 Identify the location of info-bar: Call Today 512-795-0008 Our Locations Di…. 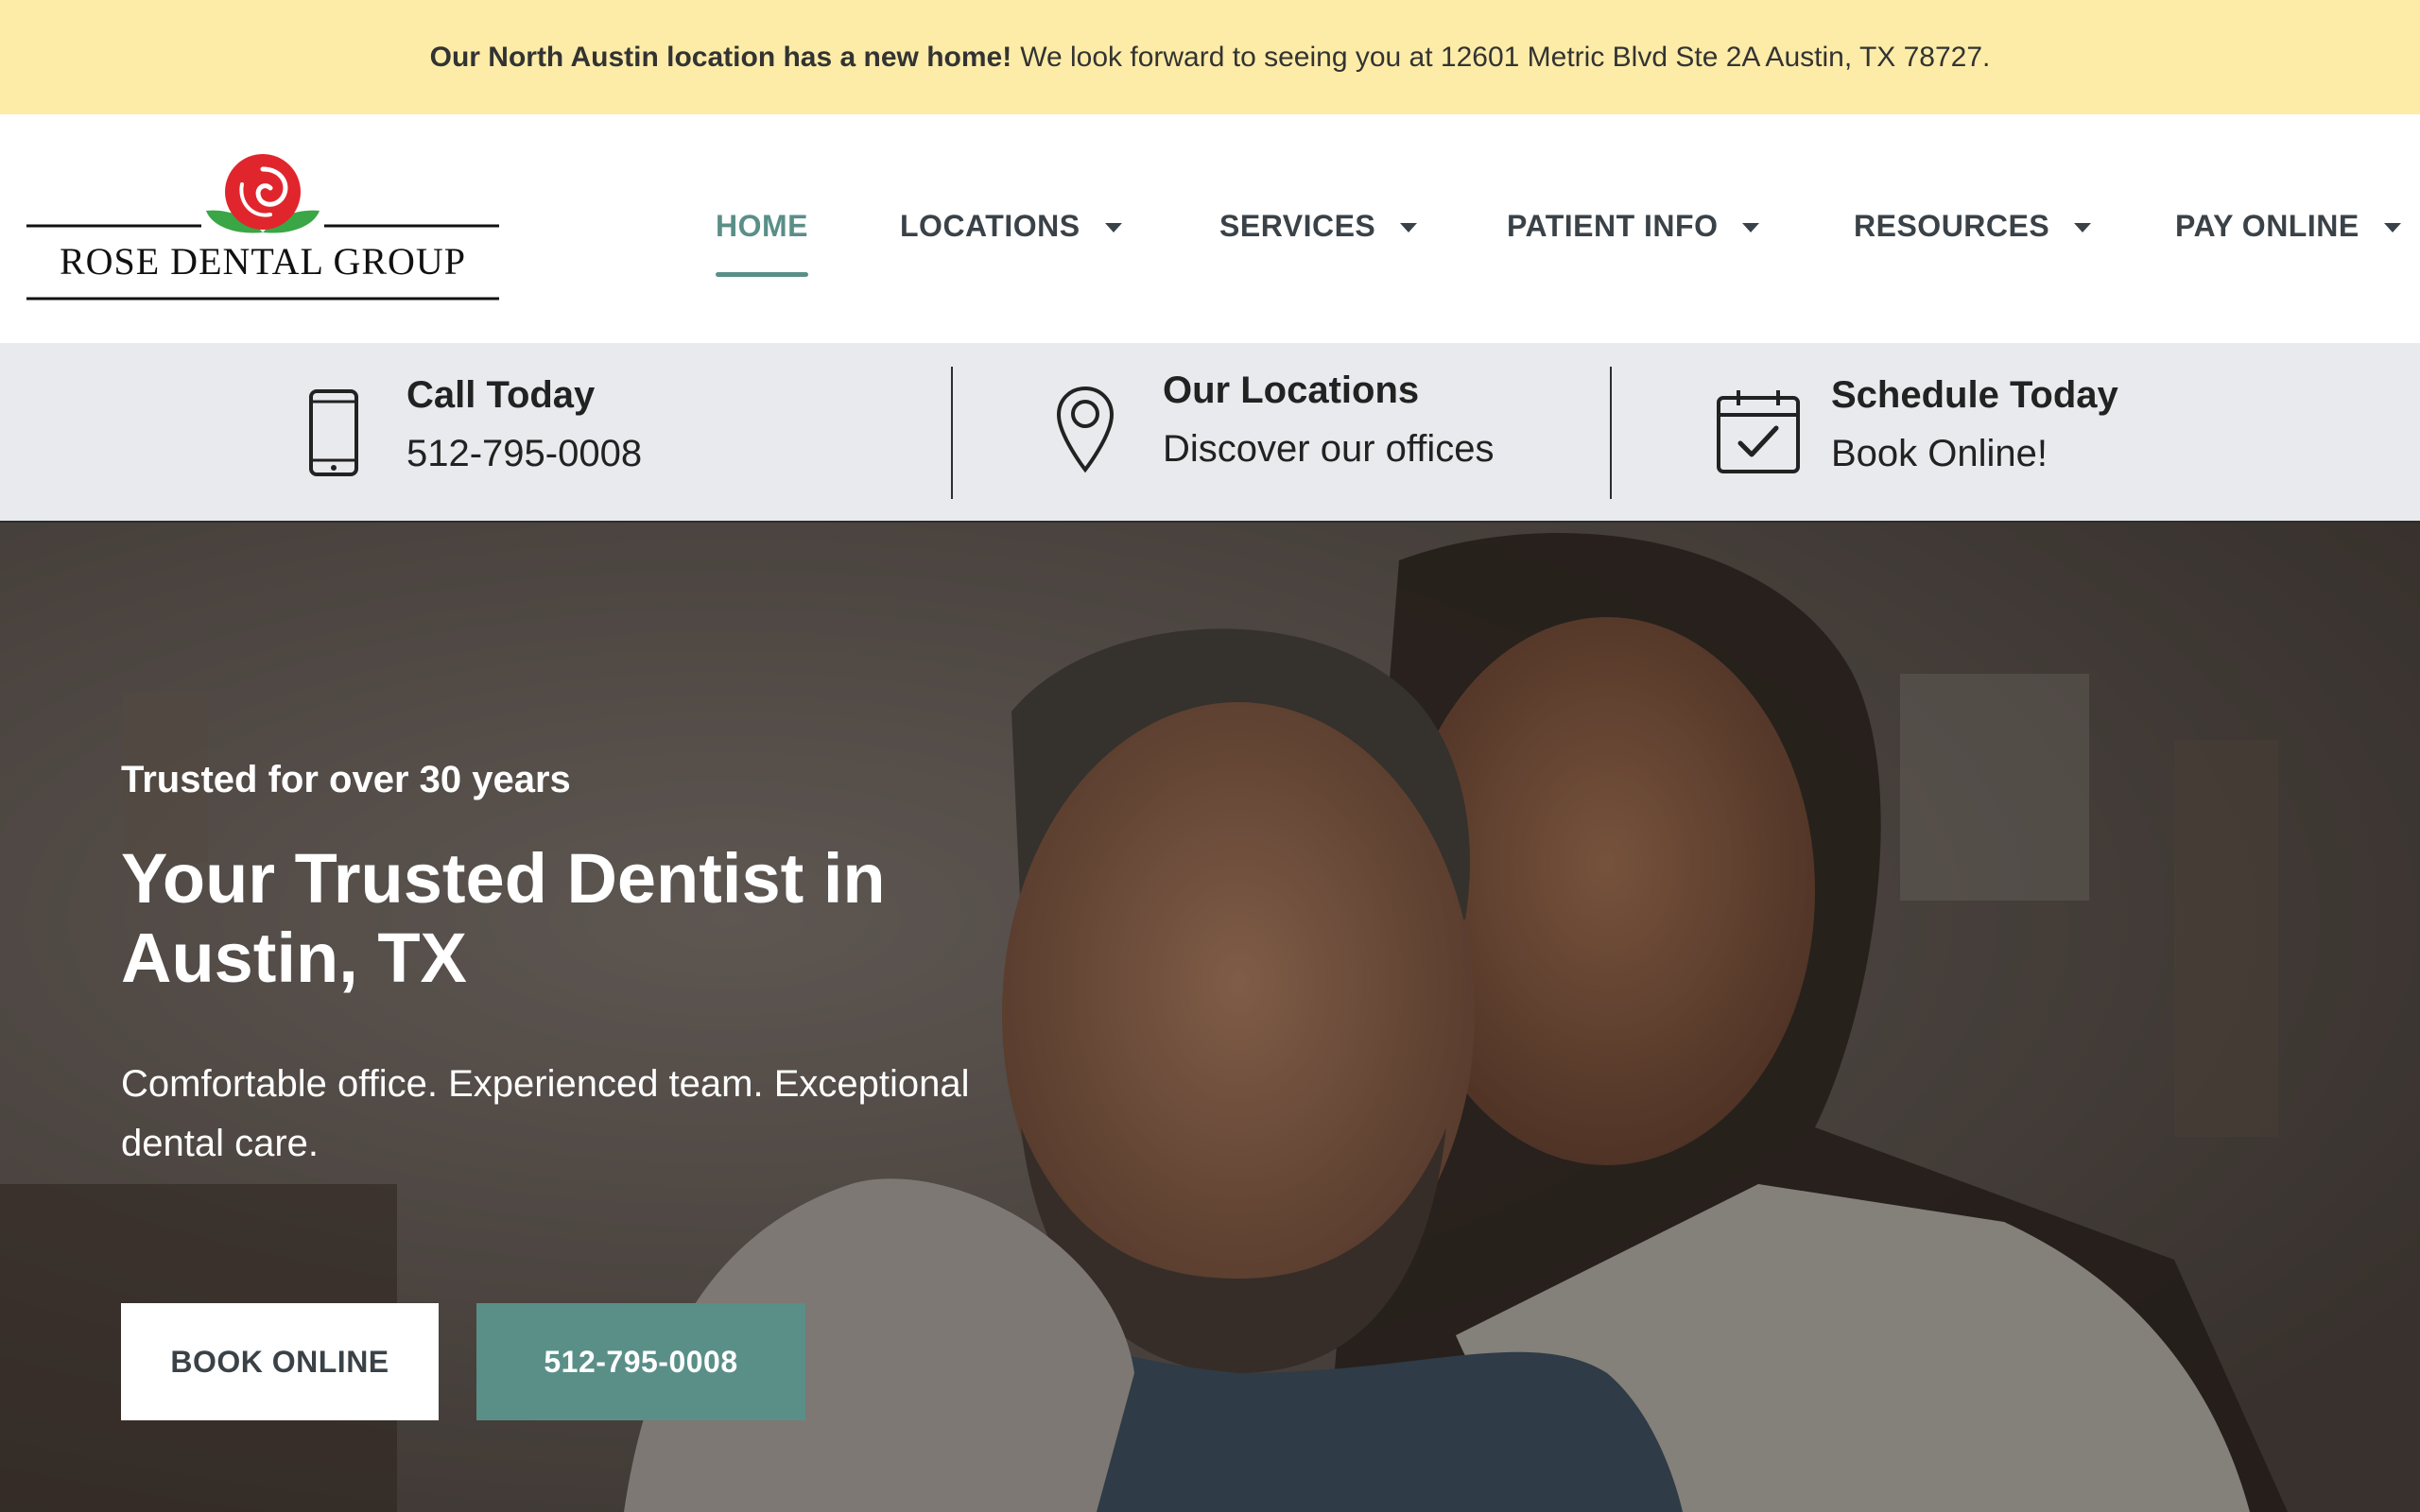
(1210, 433).